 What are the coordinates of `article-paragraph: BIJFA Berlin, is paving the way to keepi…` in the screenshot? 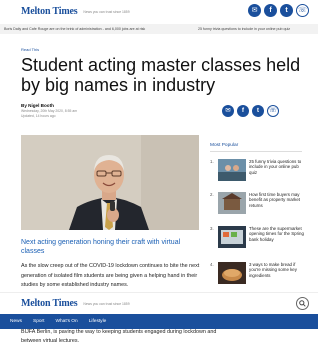 It's located at (119, 336).